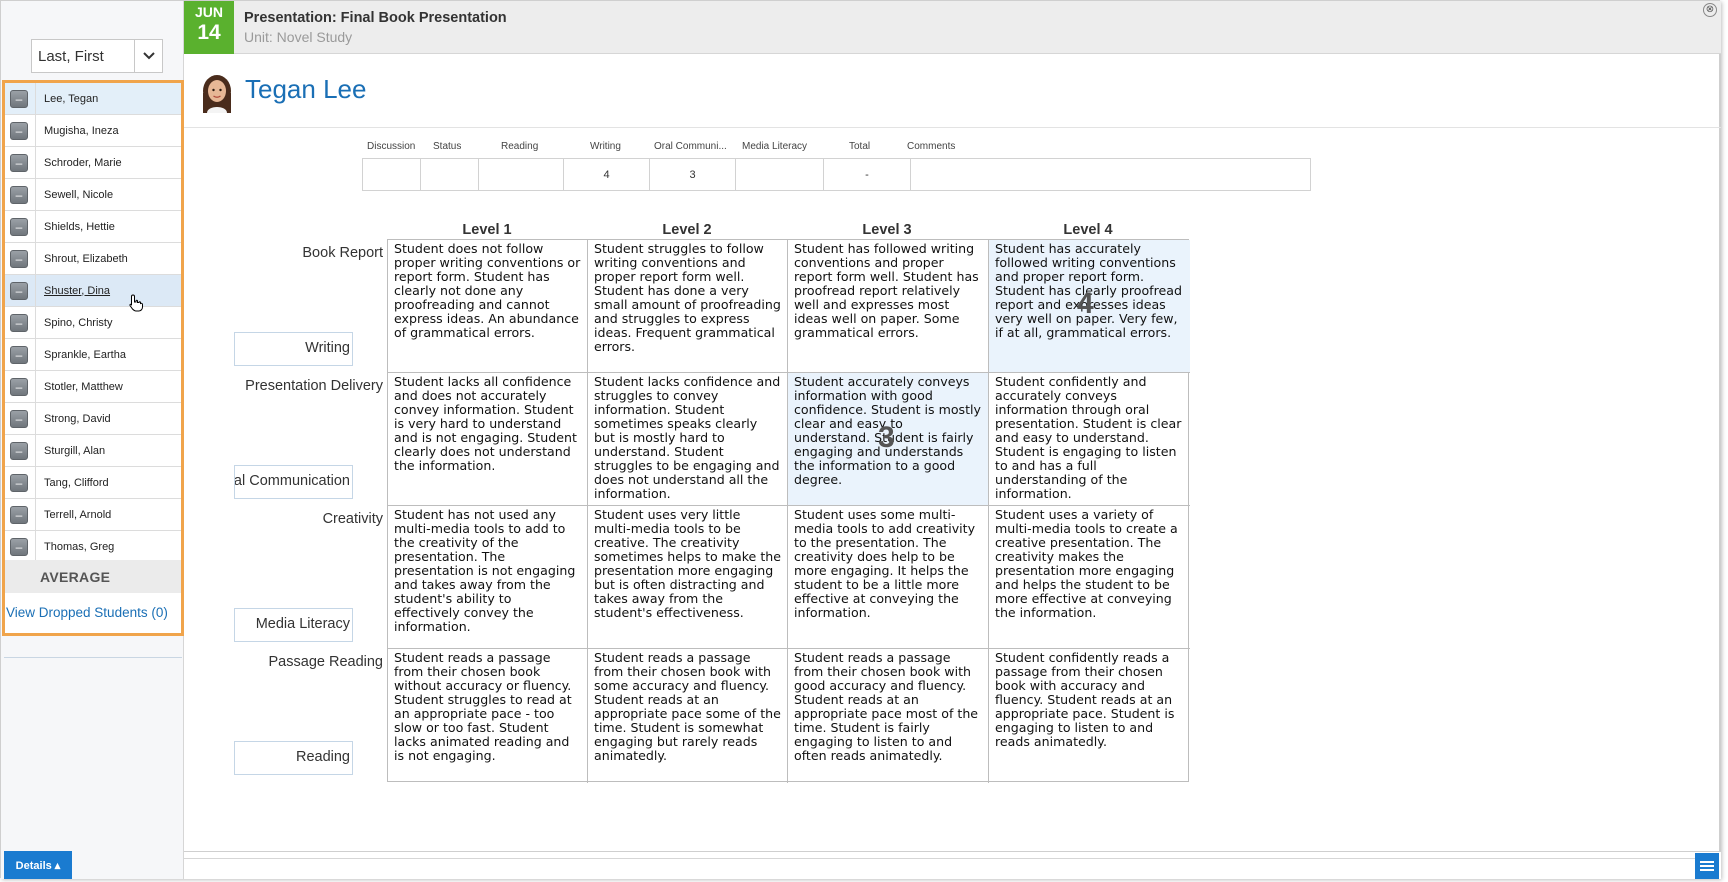 This screenshot has height=882, width=1728. What do you see at coordinates (314, 386) in the screenshot?
I see `rubric-criterion-label: Presentation Delivery` at bounding box center [314, 386].